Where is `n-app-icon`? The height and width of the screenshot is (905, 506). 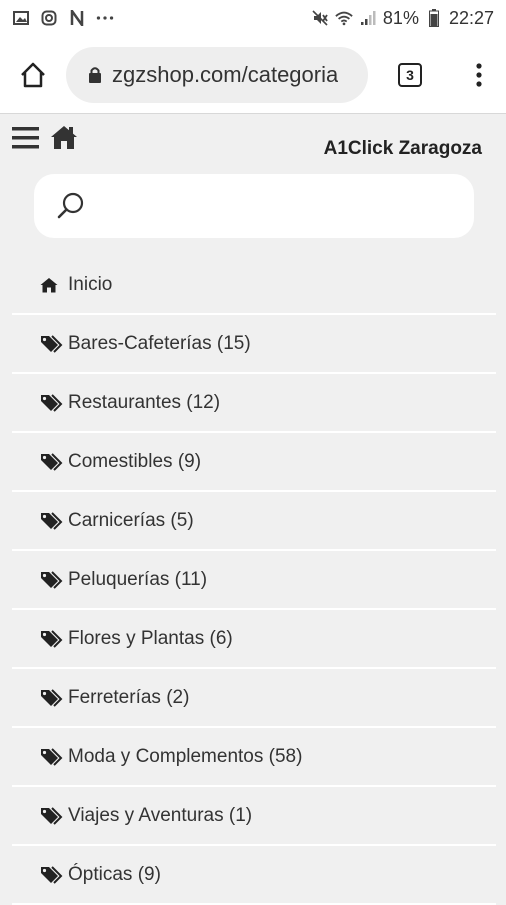
n-app-icon is located at coordinates (77, 18).